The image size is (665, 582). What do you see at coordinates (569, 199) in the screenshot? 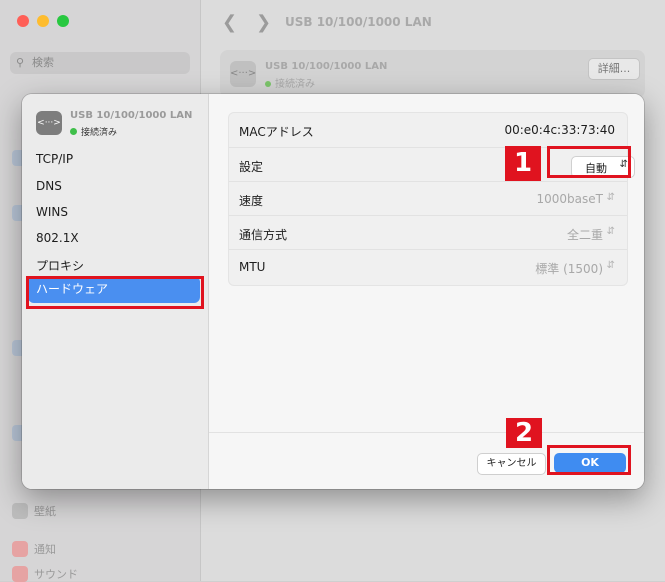
I see `speed-value: 1000baseT` at bounding box center [569, 199].